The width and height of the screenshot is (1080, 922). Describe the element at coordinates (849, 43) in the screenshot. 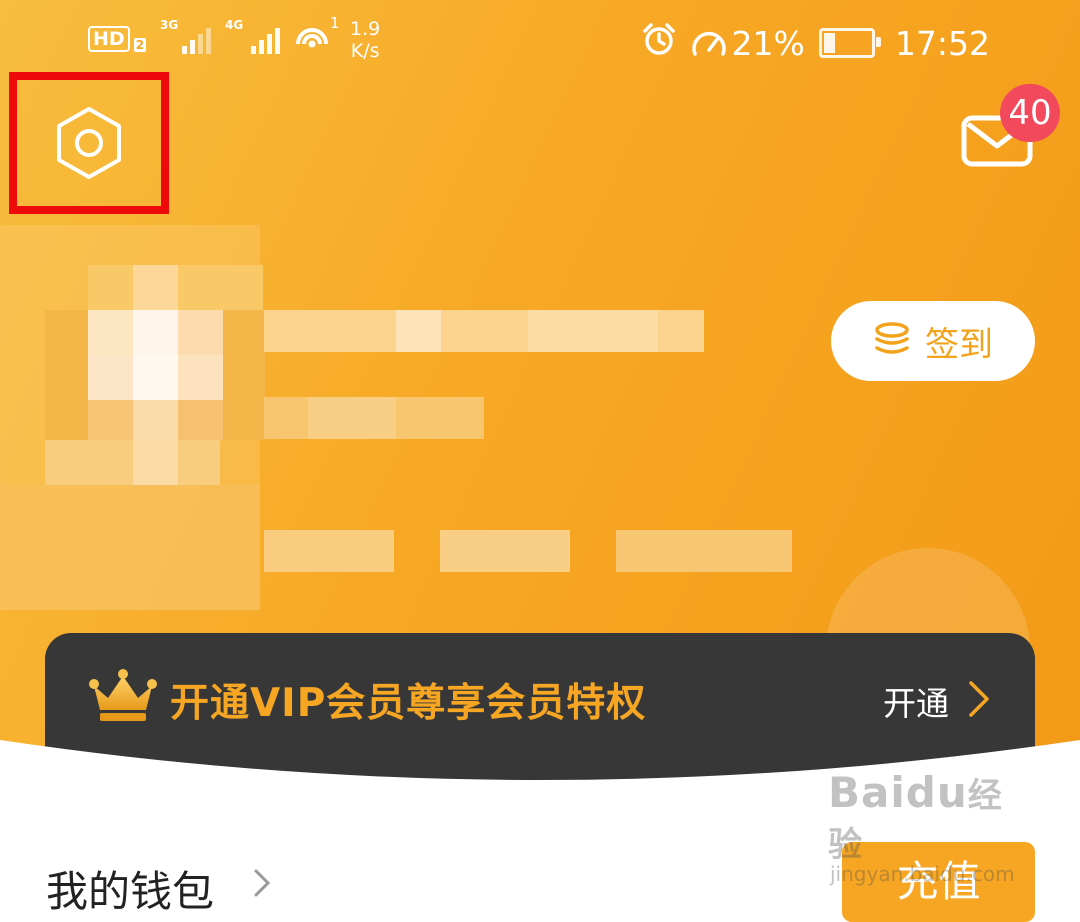

I see `battery-icon` at that location.